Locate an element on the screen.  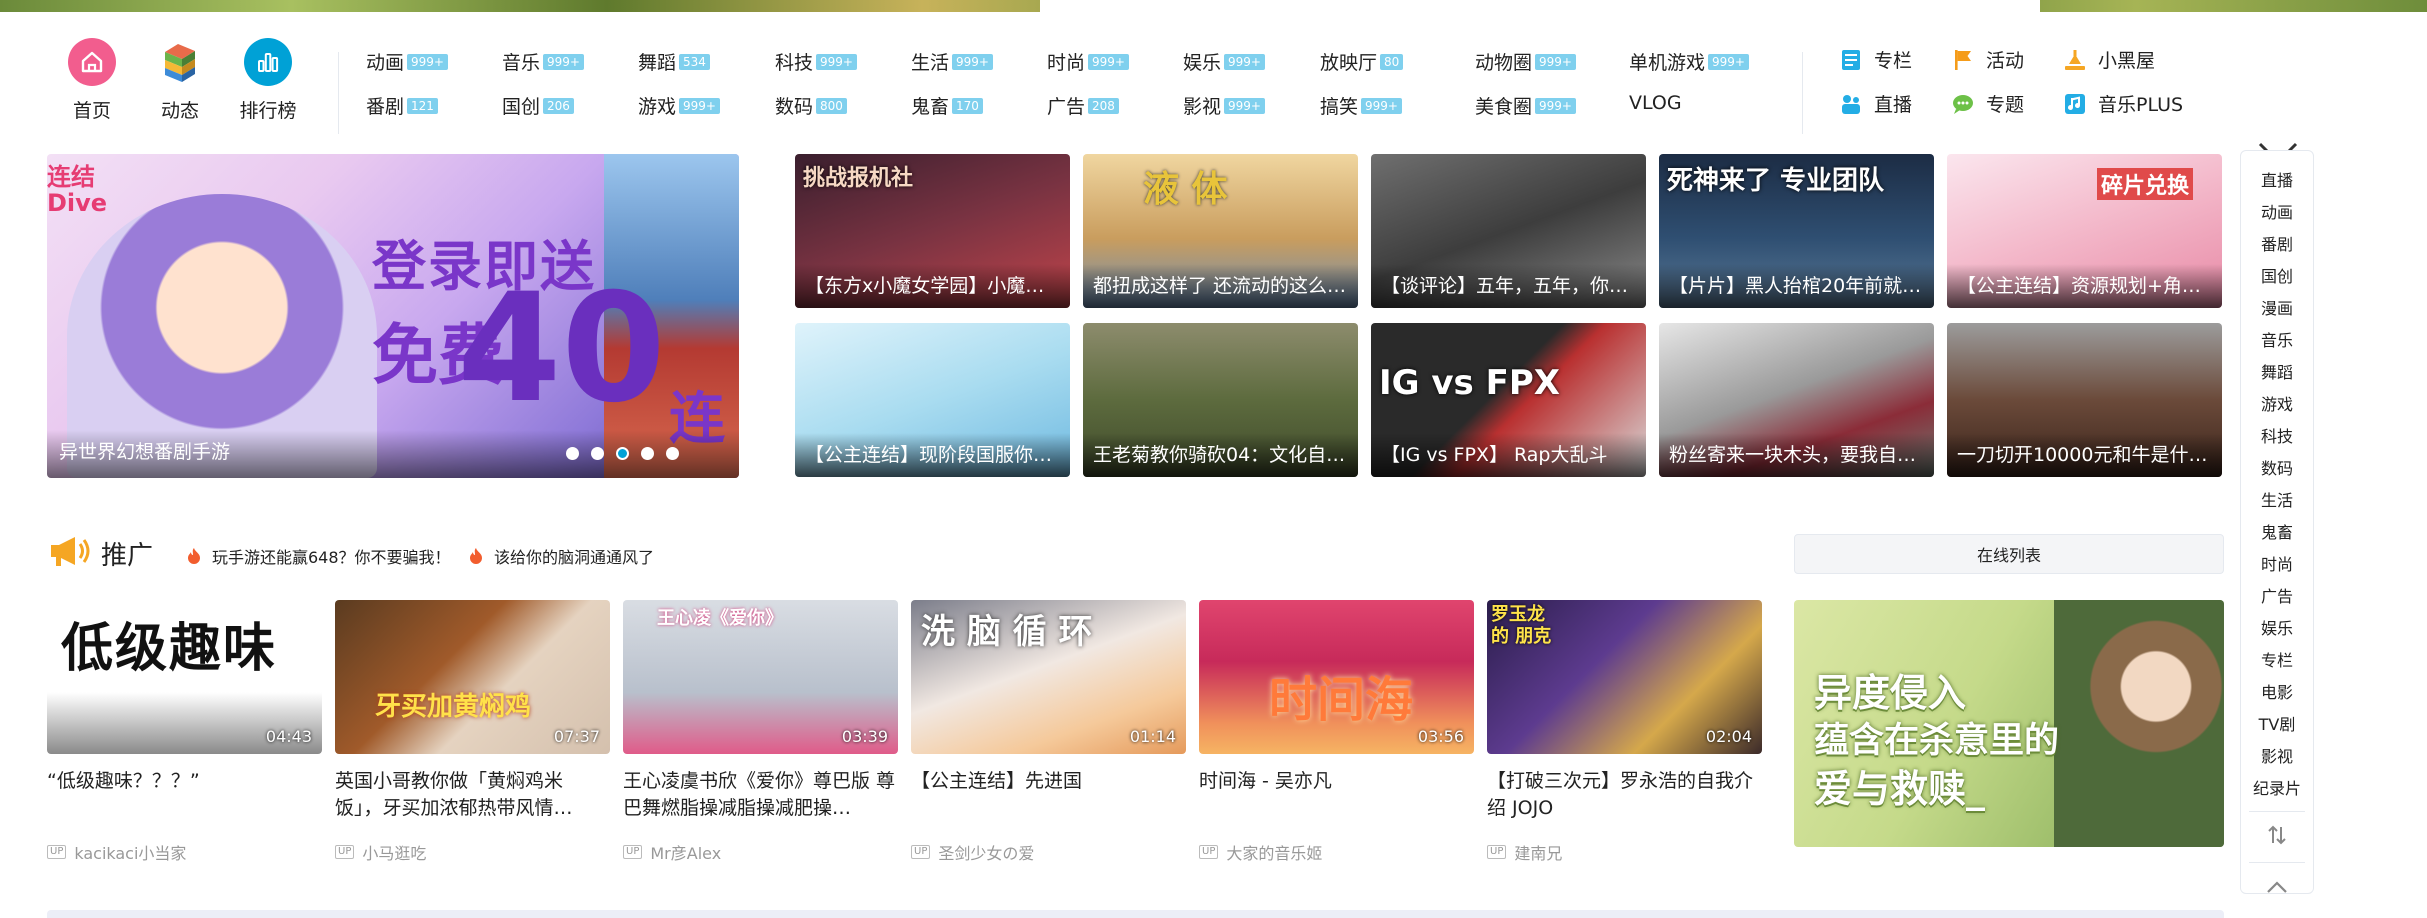
category-fashion: 时尚 999+ is located at coordinates (1088, 61).